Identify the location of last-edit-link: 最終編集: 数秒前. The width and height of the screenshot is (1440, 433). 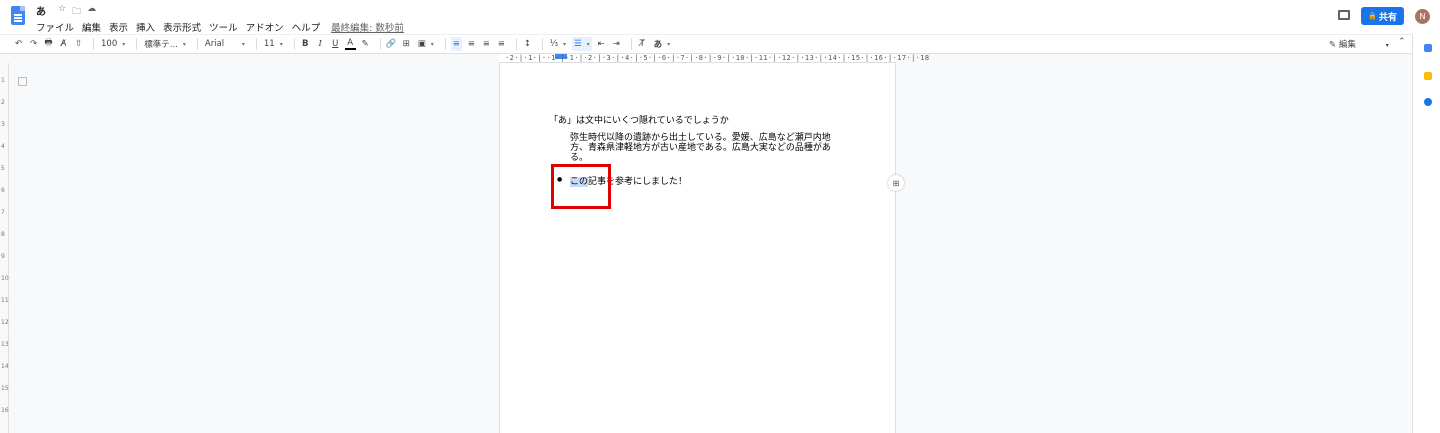
(367, 27).